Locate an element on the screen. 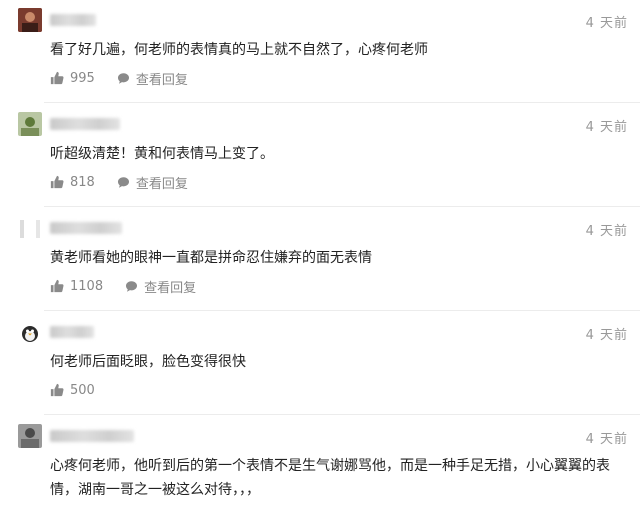 The height and width of the screenshot is (509, 640). like-button: 500 is located at coordinates (72, 390).